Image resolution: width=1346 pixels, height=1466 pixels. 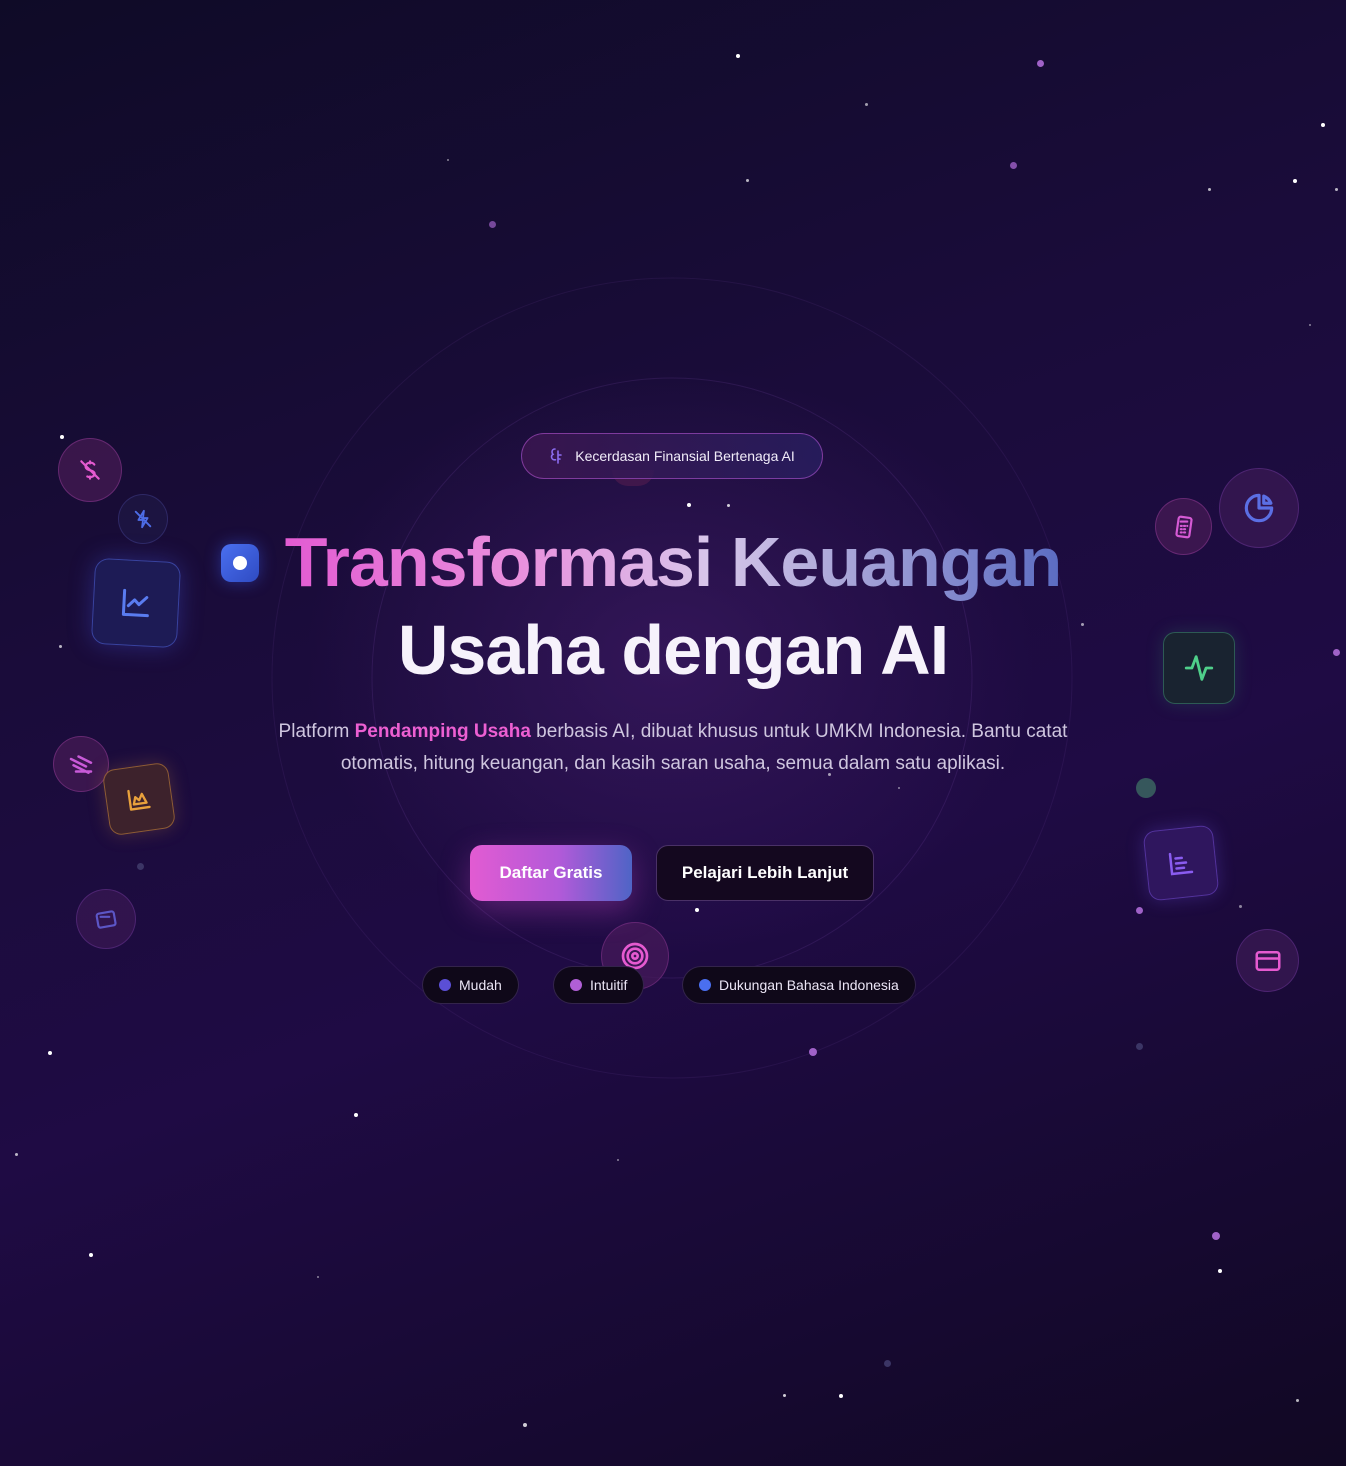 What do you see at coordinates (673, 650) in the screenshot?
I see `hero-title-line2: Usaha dengan AI` at bounding box center [673, 650].